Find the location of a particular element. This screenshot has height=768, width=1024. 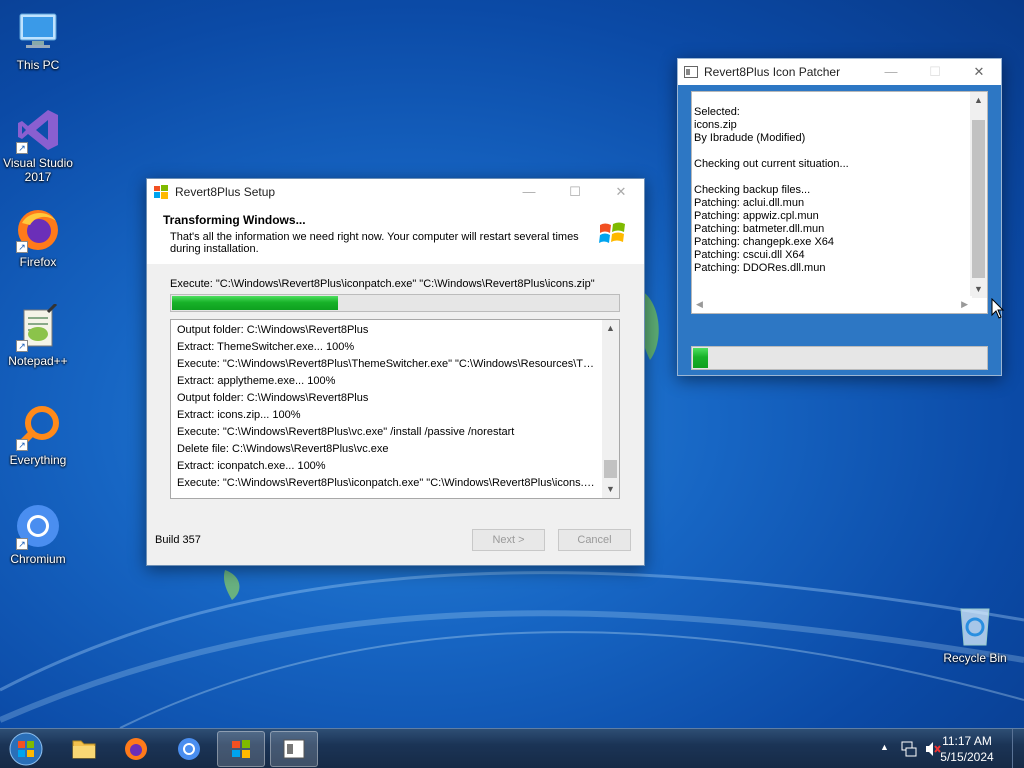

desktop-icon-this-pc: This PC is located at coordinates (38, 40).